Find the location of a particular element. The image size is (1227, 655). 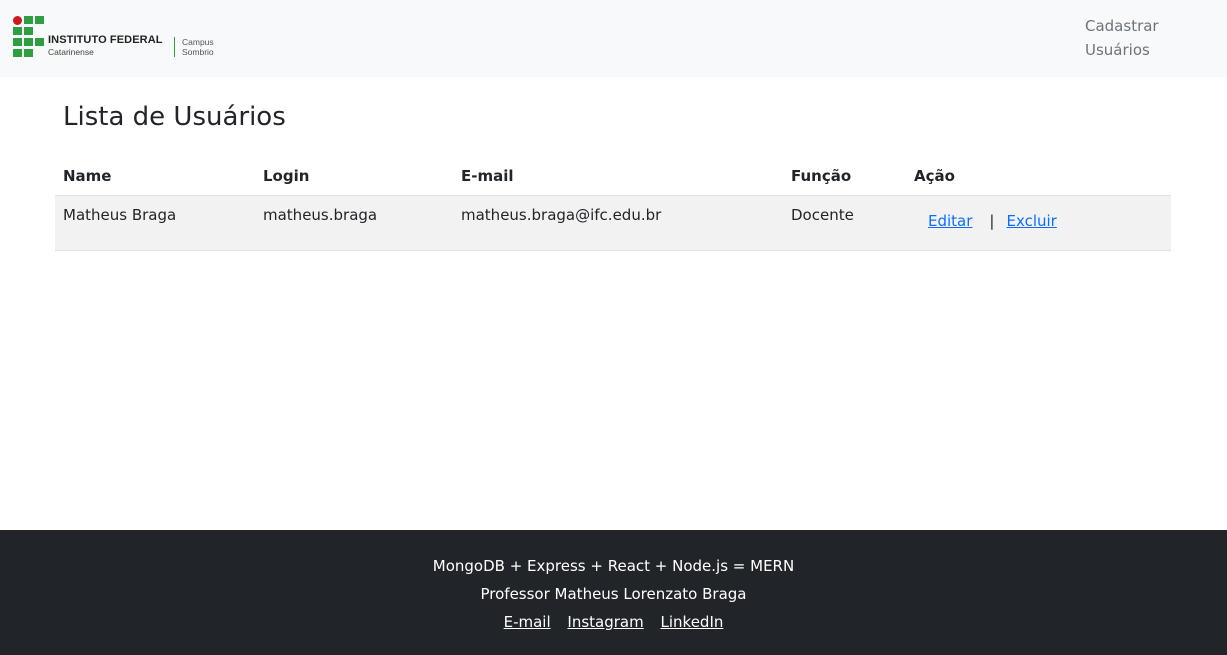

logo-name: INSTITUTO FEDERAL is located at coordinates (105, 40).